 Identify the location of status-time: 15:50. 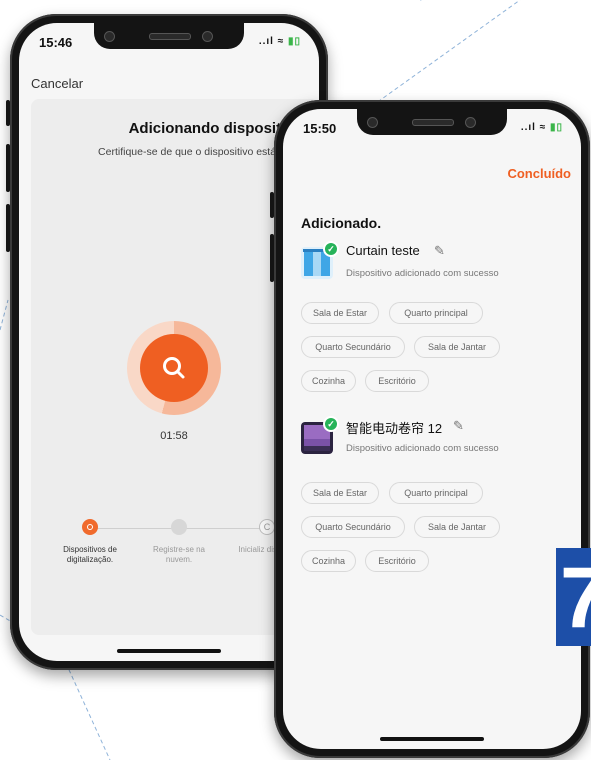
(320, 128).